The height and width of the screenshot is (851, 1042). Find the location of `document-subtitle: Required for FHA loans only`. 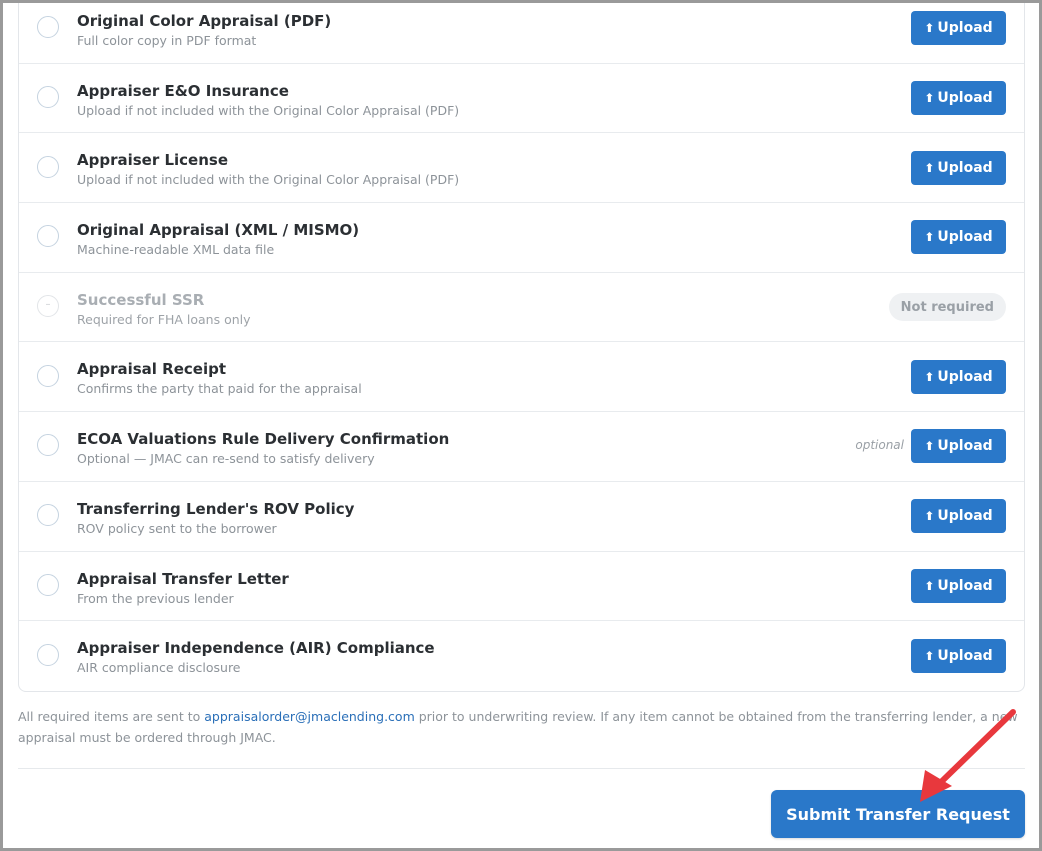

document-subtitle: Required for FHA loans only is located at coordinates (164, 319).